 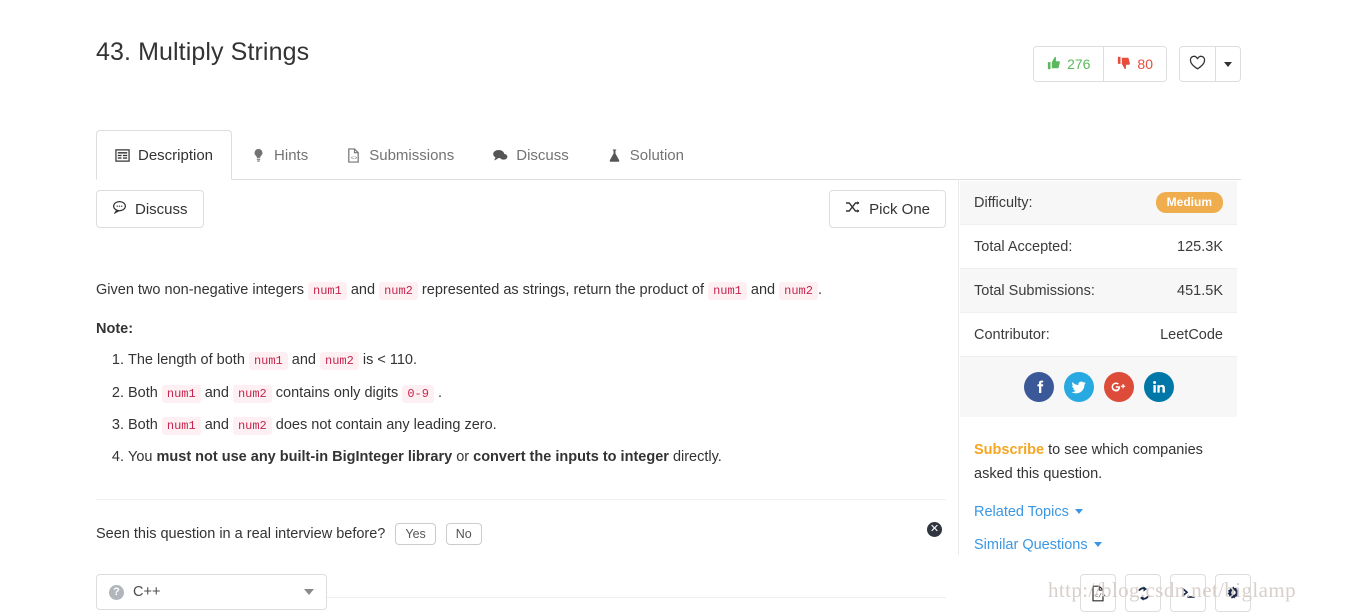 I want to click on content-divider, so click(x=521, y=500).